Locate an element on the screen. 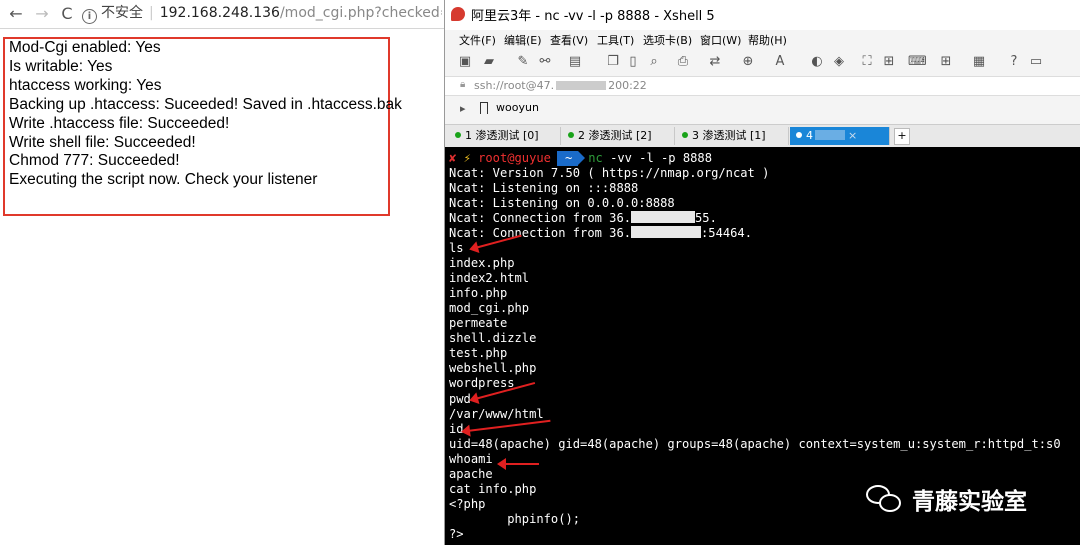  lock-screen-icon: ⊞ is located at coordinates (889, 62).